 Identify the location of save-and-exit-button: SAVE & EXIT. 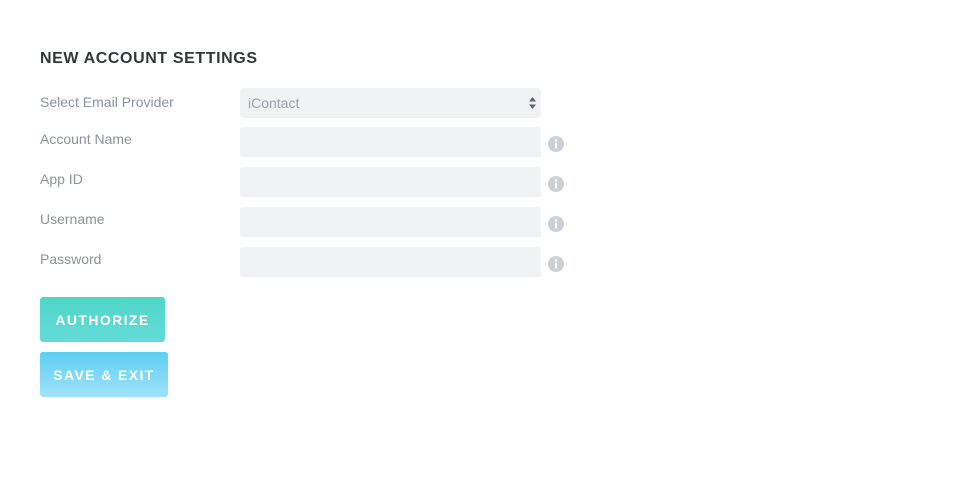
(104, 374).